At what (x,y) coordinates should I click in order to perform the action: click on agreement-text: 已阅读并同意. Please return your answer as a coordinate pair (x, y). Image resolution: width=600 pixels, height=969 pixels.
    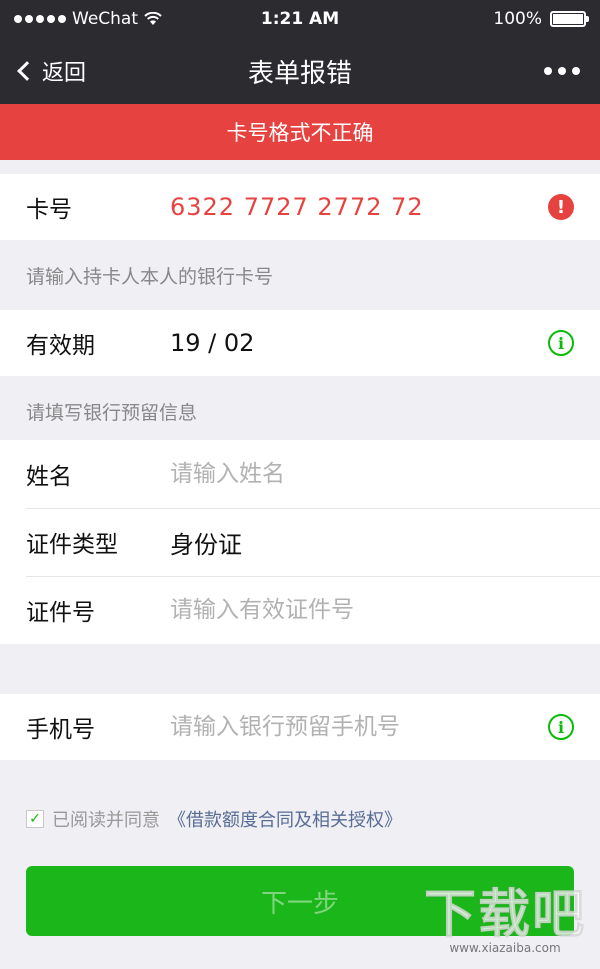
    Looking at the image, I should click on (106, 820).